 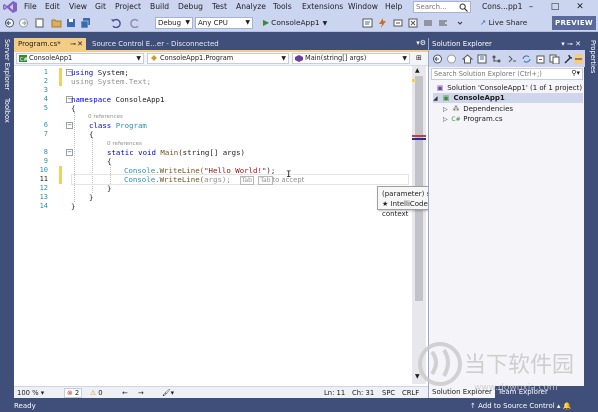 I want to click on overflow-chevron-icon, so click(x=460, y=23).